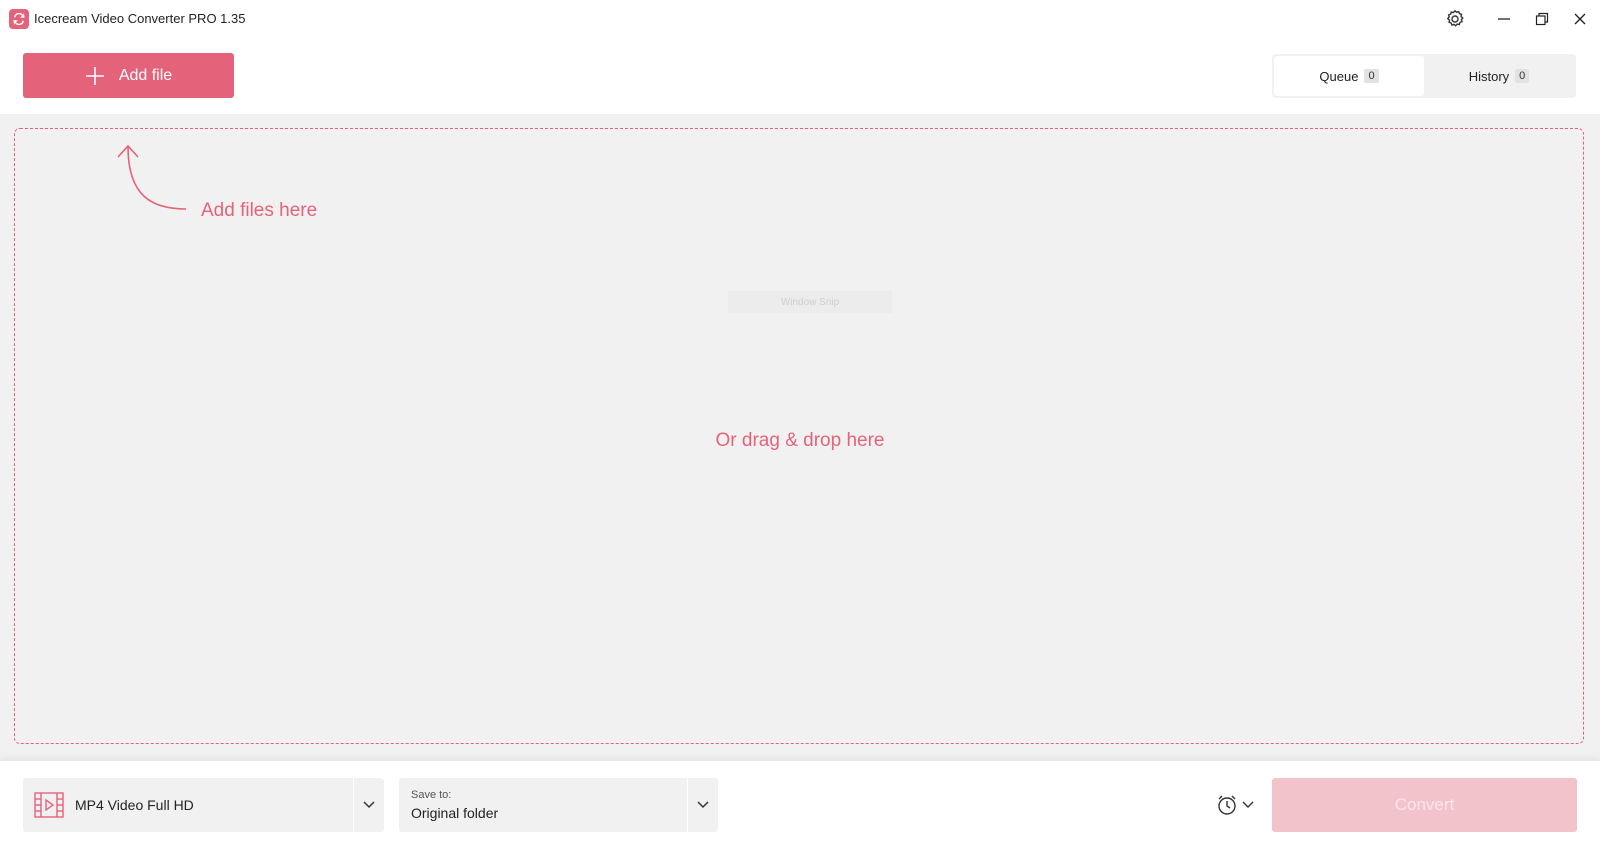  Describe the element at coordinates (140, 18) in the screenshot. I see `app-title: Icecream Video Converter PRO 1.35` at that location.